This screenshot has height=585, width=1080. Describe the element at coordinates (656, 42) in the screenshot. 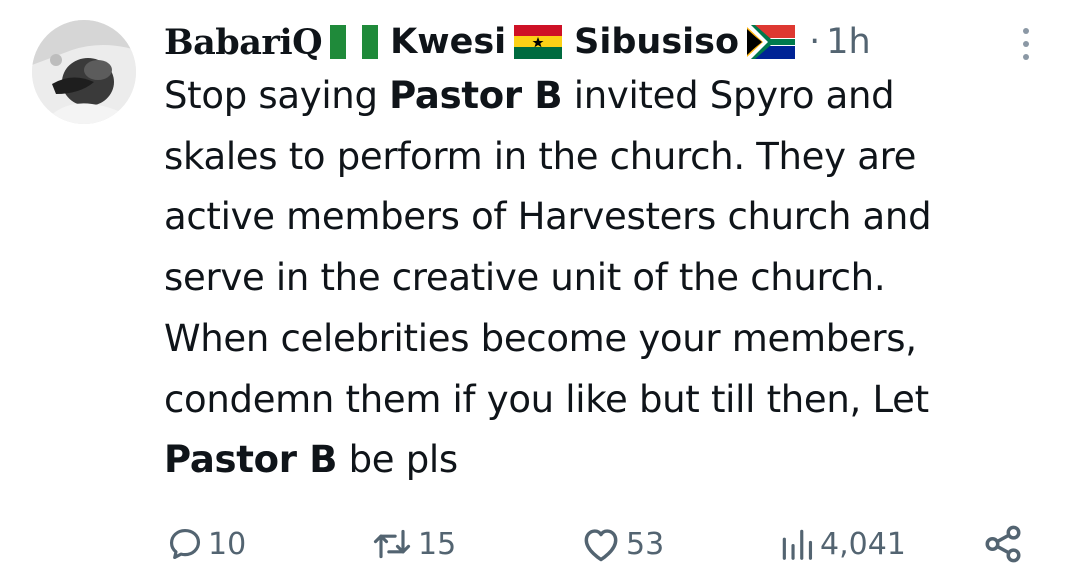

I see `author-name-part: Sibusiso` at that location.